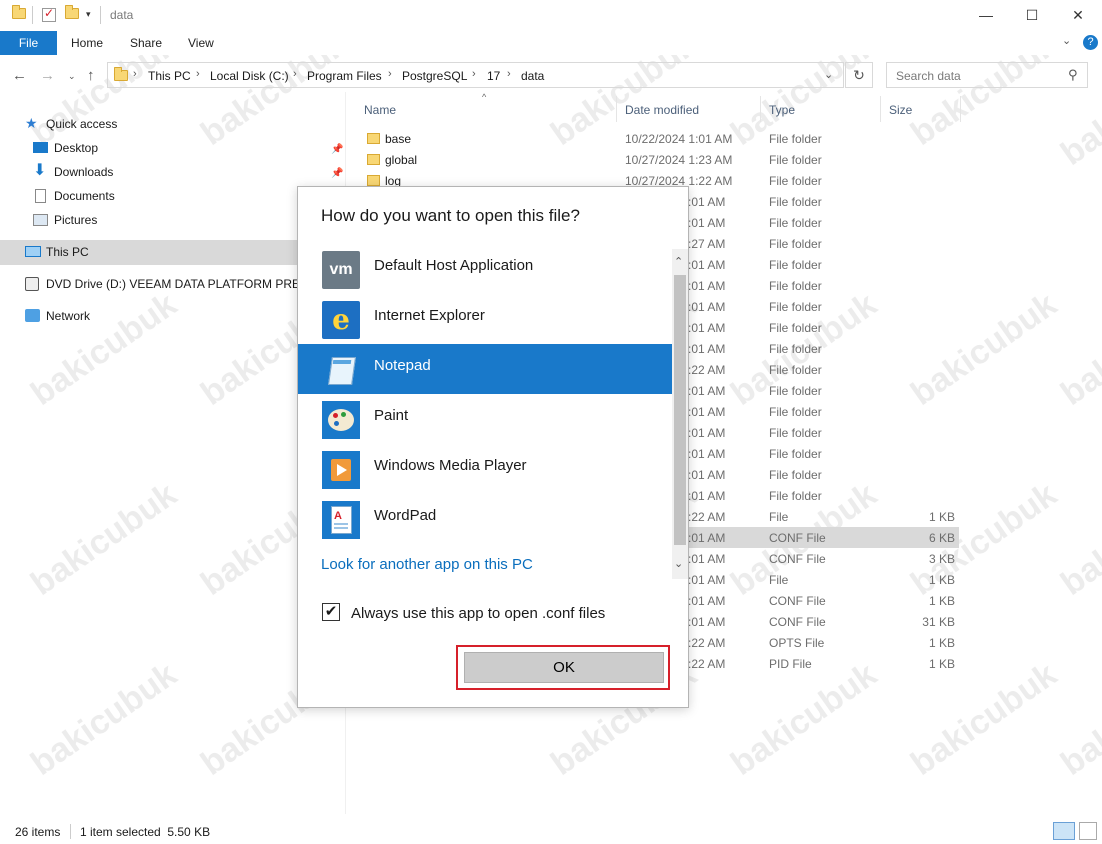  What do you see at coordinates (344, 76) in the screenshot?
I see `breadcrumb-program-files: Program Files` at bounding box center [344, 76].